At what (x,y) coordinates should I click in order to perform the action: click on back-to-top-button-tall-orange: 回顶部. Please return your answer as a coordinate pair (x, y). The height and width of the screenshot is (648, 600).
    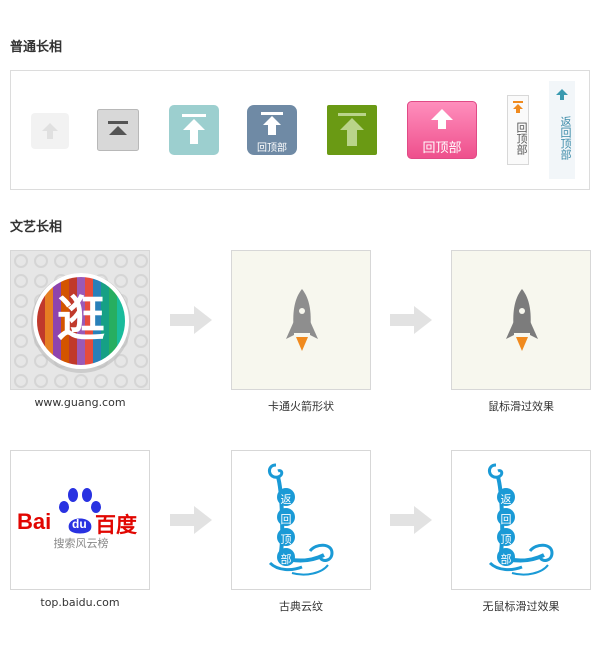
    Looking at the image, I should click on (518, 130).